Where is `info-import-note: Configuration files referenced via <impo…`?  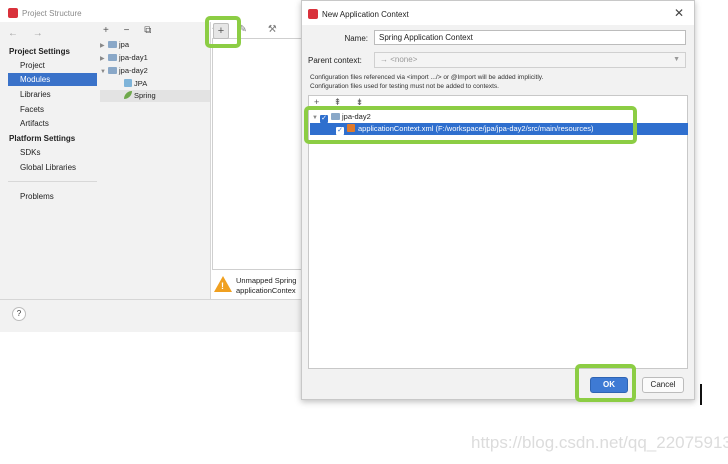
info-import-note: Configuration files referenced via <impo… is located at coordinates (427, 77).